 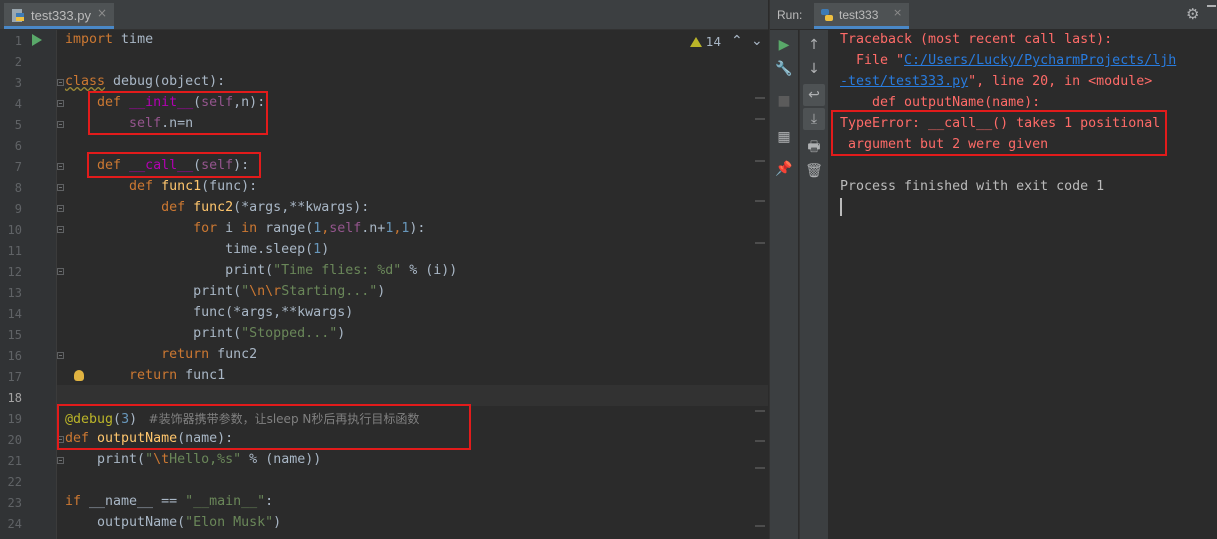 I want to click on editor-tab-bar: test333.py ×, so click(x=384, y=15).